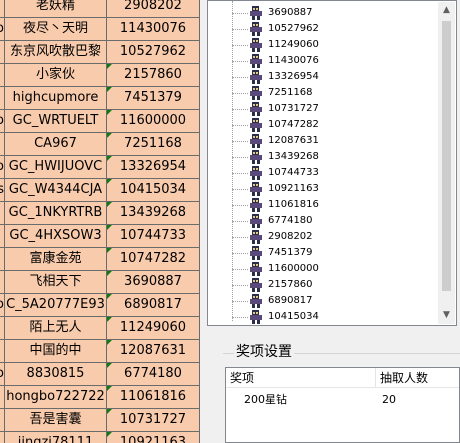  What do you see at coordinates (153, 282) in the screenshot?
I see `cell-id: 3690887` at bounding box center [153, 282].